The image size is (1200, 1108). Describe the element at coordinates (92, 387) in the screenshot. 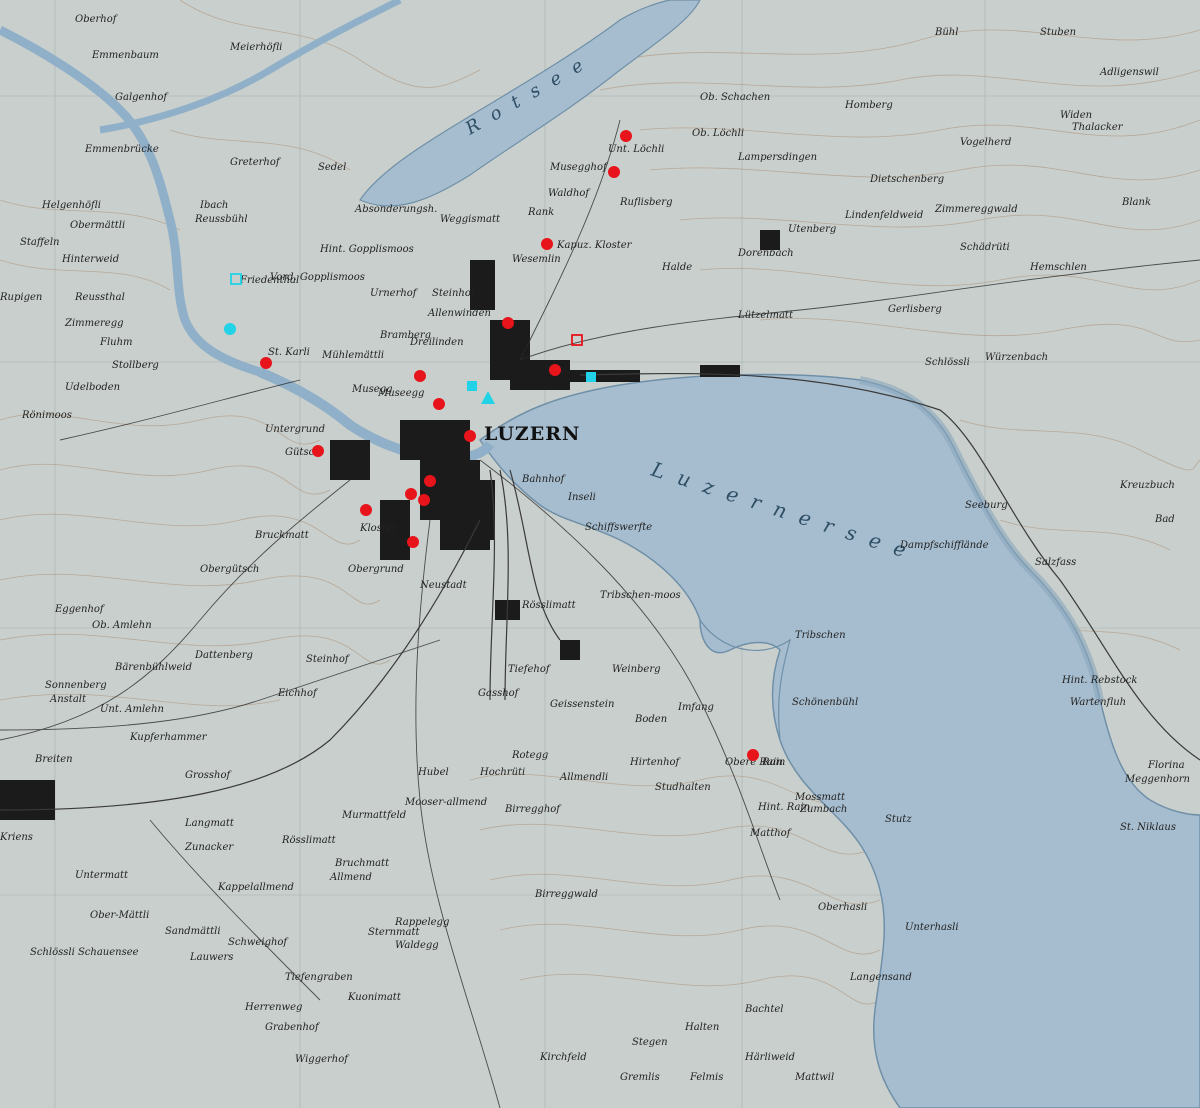

I see `place-label: Udelboden` at that location.